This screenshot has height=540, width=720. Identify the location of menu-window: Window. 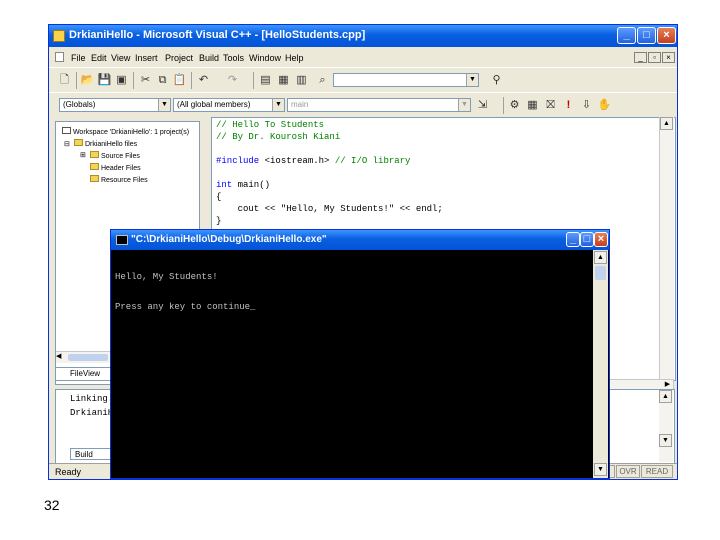
(265, 58).